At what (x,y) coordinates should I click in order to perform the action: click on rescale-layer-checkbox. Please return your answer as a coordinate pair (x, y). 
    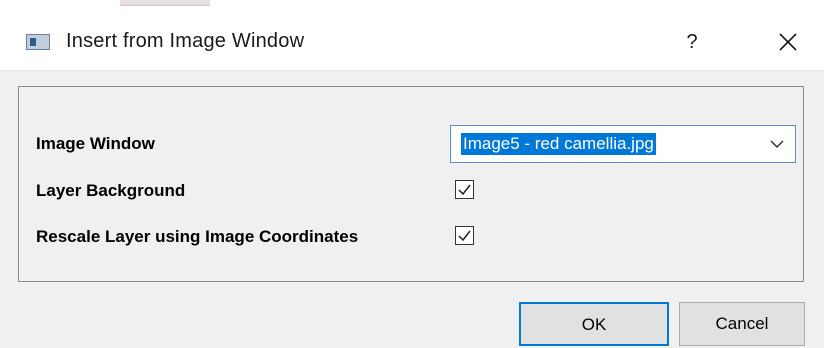
    Looking at the image, I should click on (464, 235).